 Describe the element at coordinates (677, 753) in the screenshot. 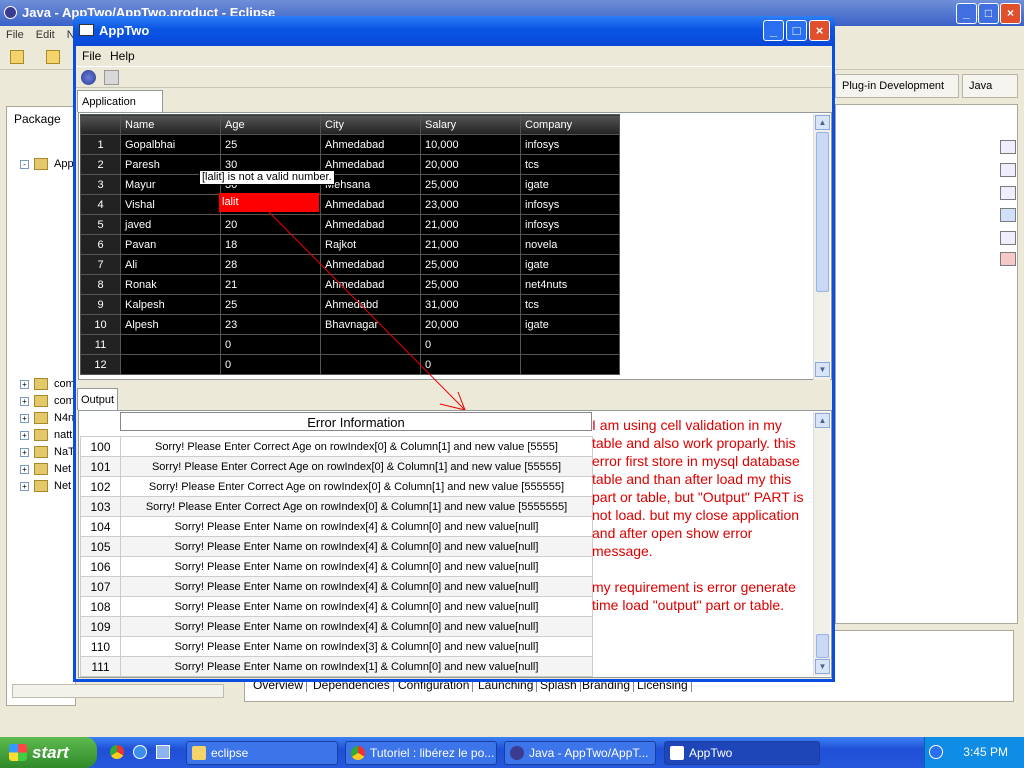

I see `window-icon` at that location.